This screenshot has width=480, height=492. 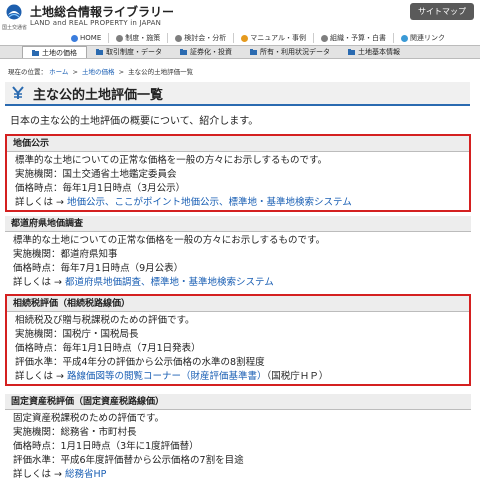 What do you see at coordinates (295, 52) in the screenshot?
I see `tab-label: 所有・利用状況データ` at bounding box center [295, 52].